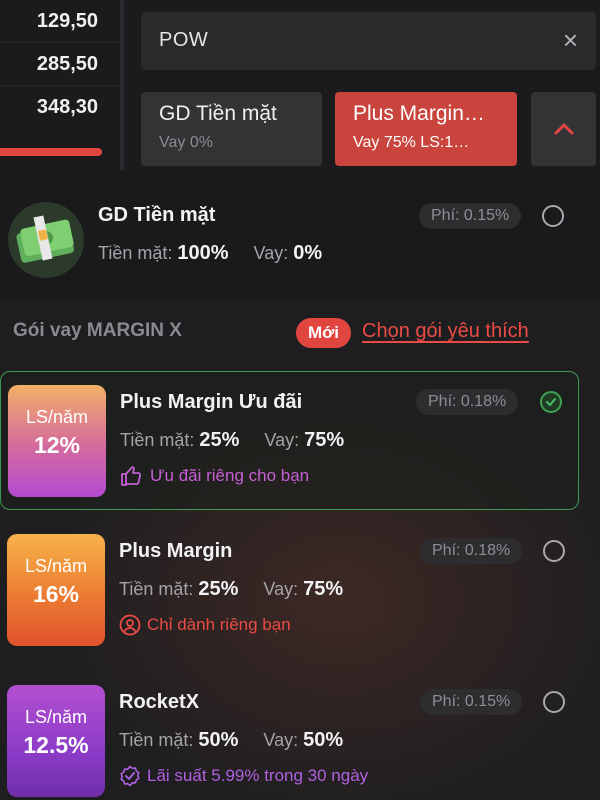  I want to click on package-name: RocketX, so click(159, 702).